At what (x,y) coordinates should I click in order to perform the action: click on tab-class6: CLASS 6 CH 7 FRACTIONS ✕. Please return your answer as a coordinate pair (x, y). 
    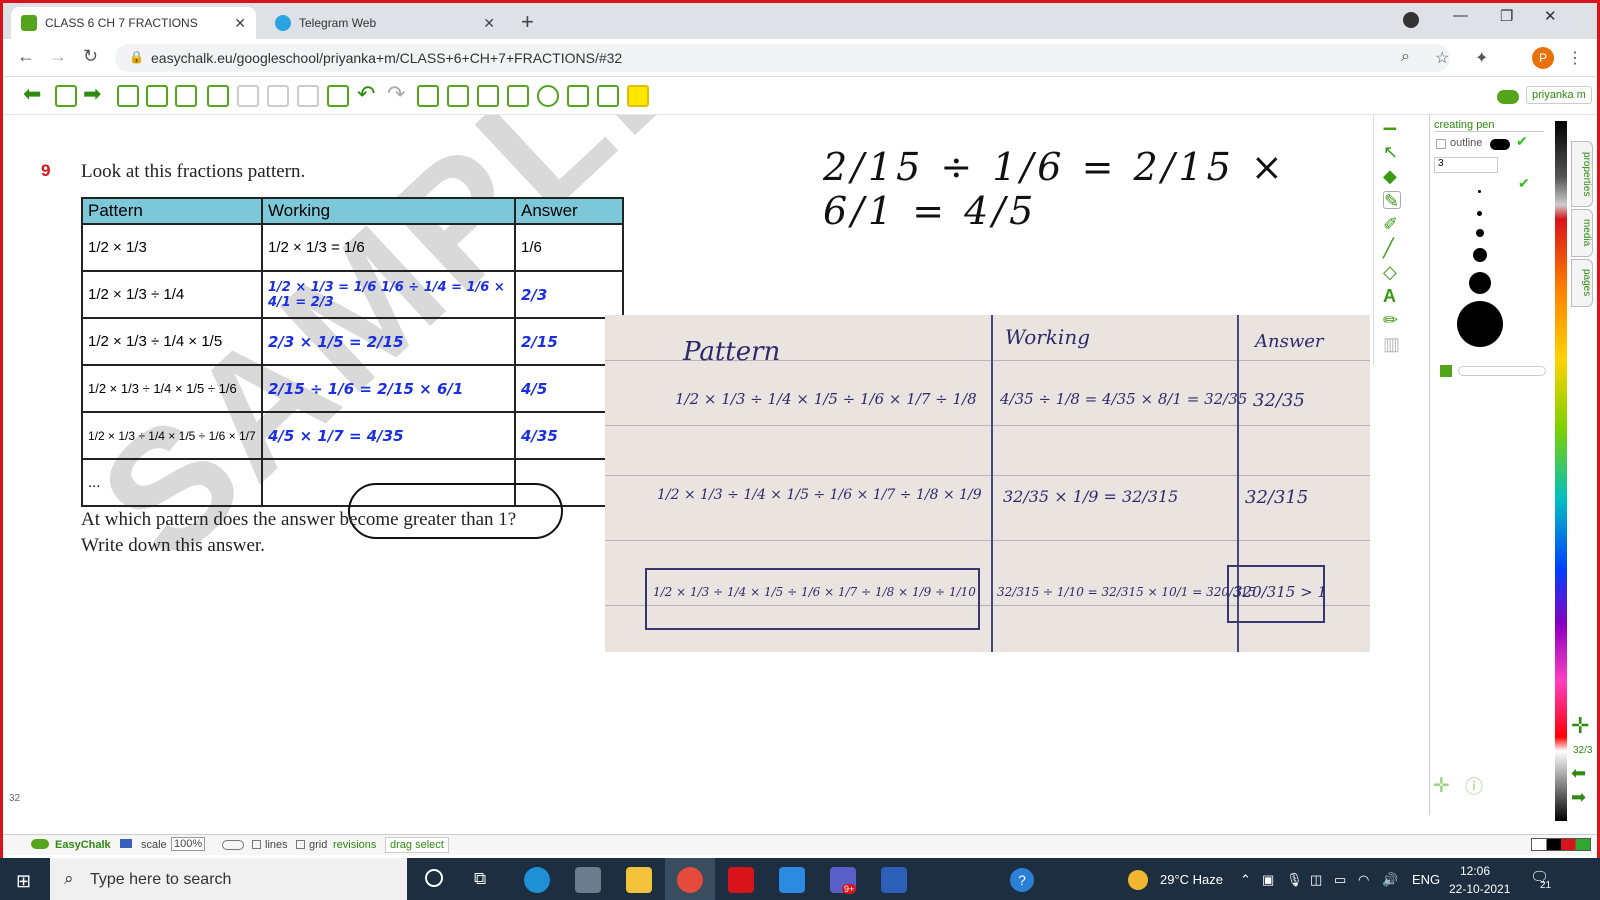
    Looking at the image, I should click on (133, 23).